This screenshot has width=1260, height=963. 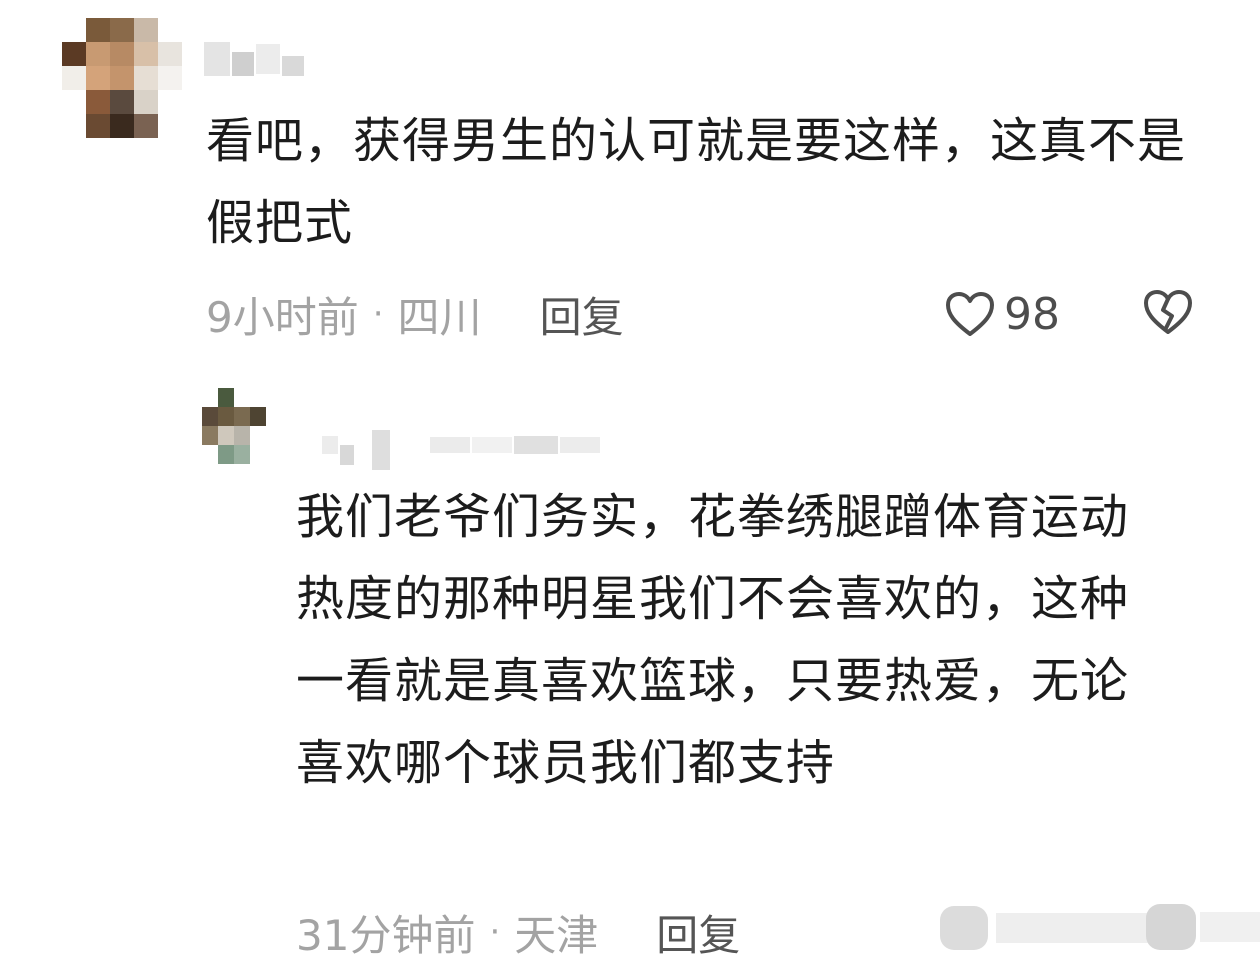 I want to click on comment-meta: 9小时前 · 四川 回复, so click(x=415, y=314).